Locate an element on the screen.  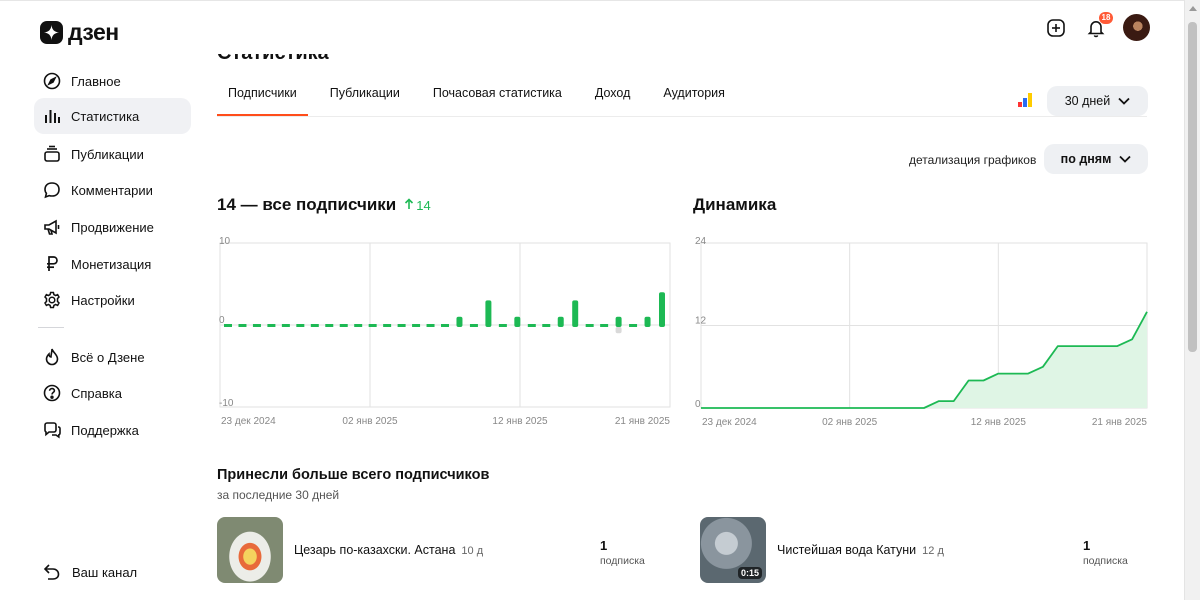
notifications-button: 18 is located at coordinates (1098, 26).